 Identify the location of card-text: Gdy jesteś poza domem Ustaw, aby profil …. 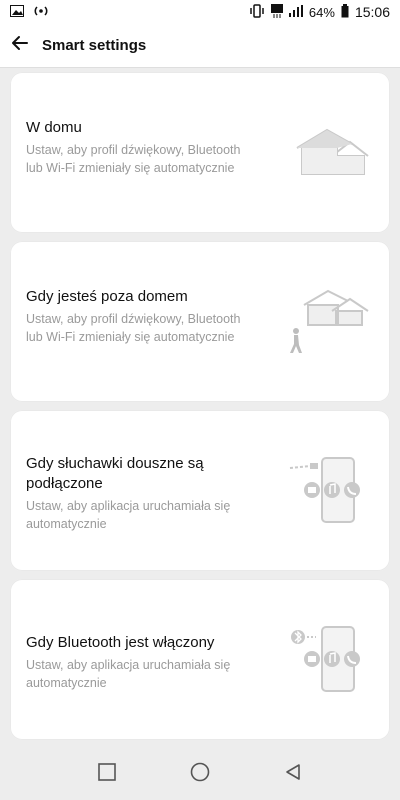
(136, 316).